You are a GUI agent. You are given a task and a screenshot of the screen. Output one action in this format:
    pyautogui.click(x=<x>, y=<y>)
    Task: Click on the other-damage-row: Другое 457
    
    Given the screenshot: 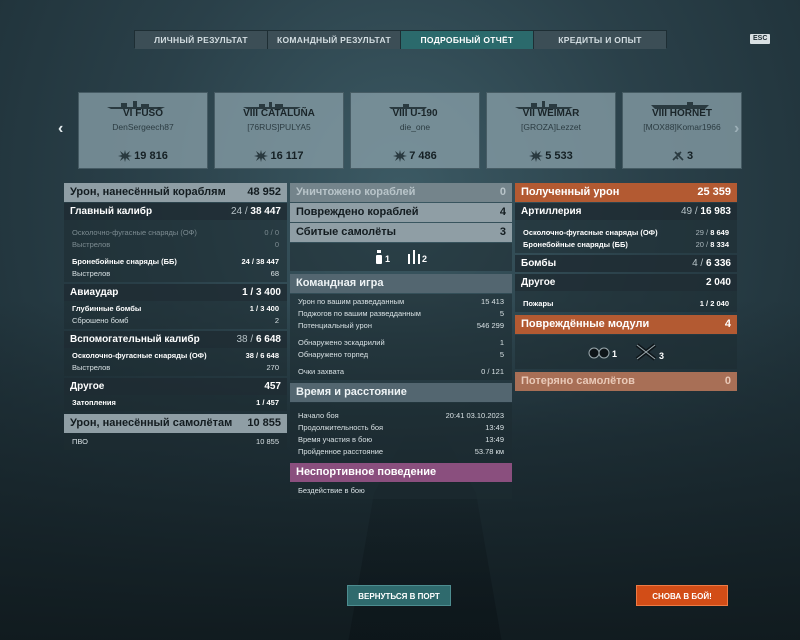 What is the action you would take?
    pyautogui.click(x=175, y=386)
    